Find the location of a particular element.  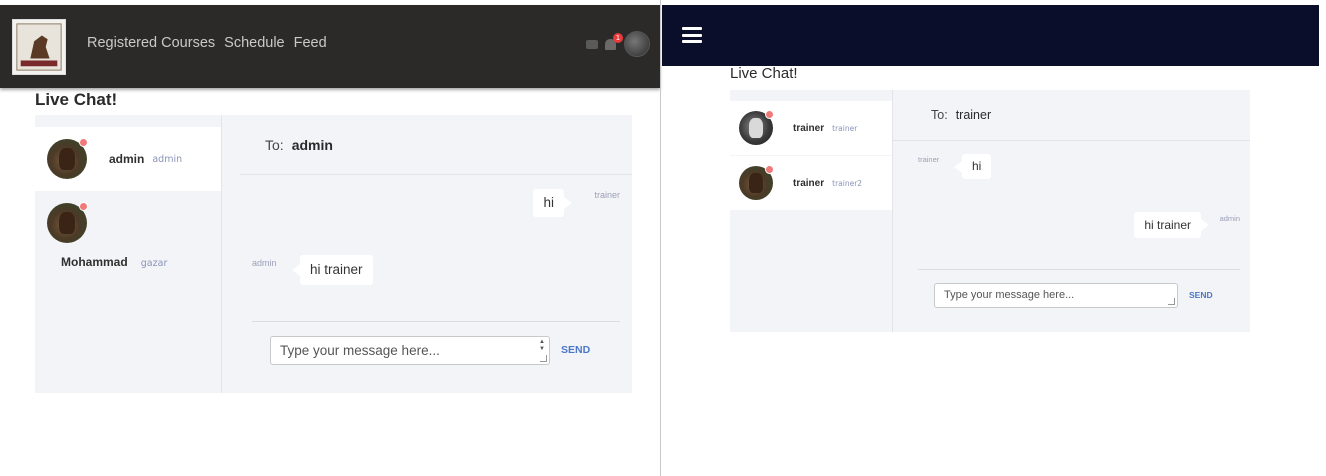

contact-username: admin is located at coordinates (167, 159).